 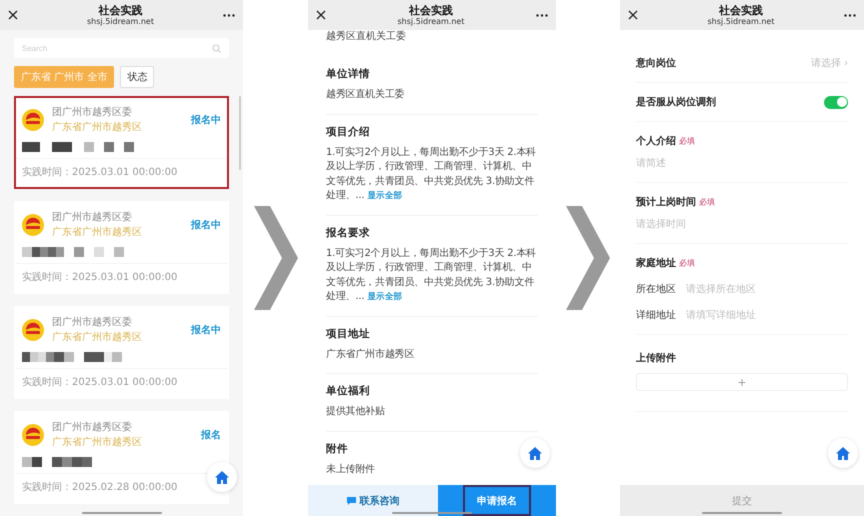 I want to click on input-field: 请简述, so click(x=742, y=163).